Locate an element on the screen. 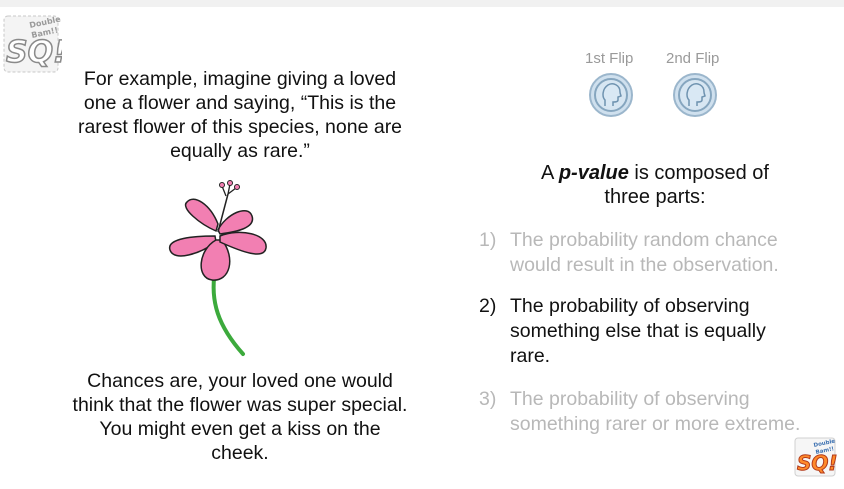 Image resolution: width=844 pixels, height=489 pixels. example-line-4: equally as rare.” is located at coordinates (240, 151).